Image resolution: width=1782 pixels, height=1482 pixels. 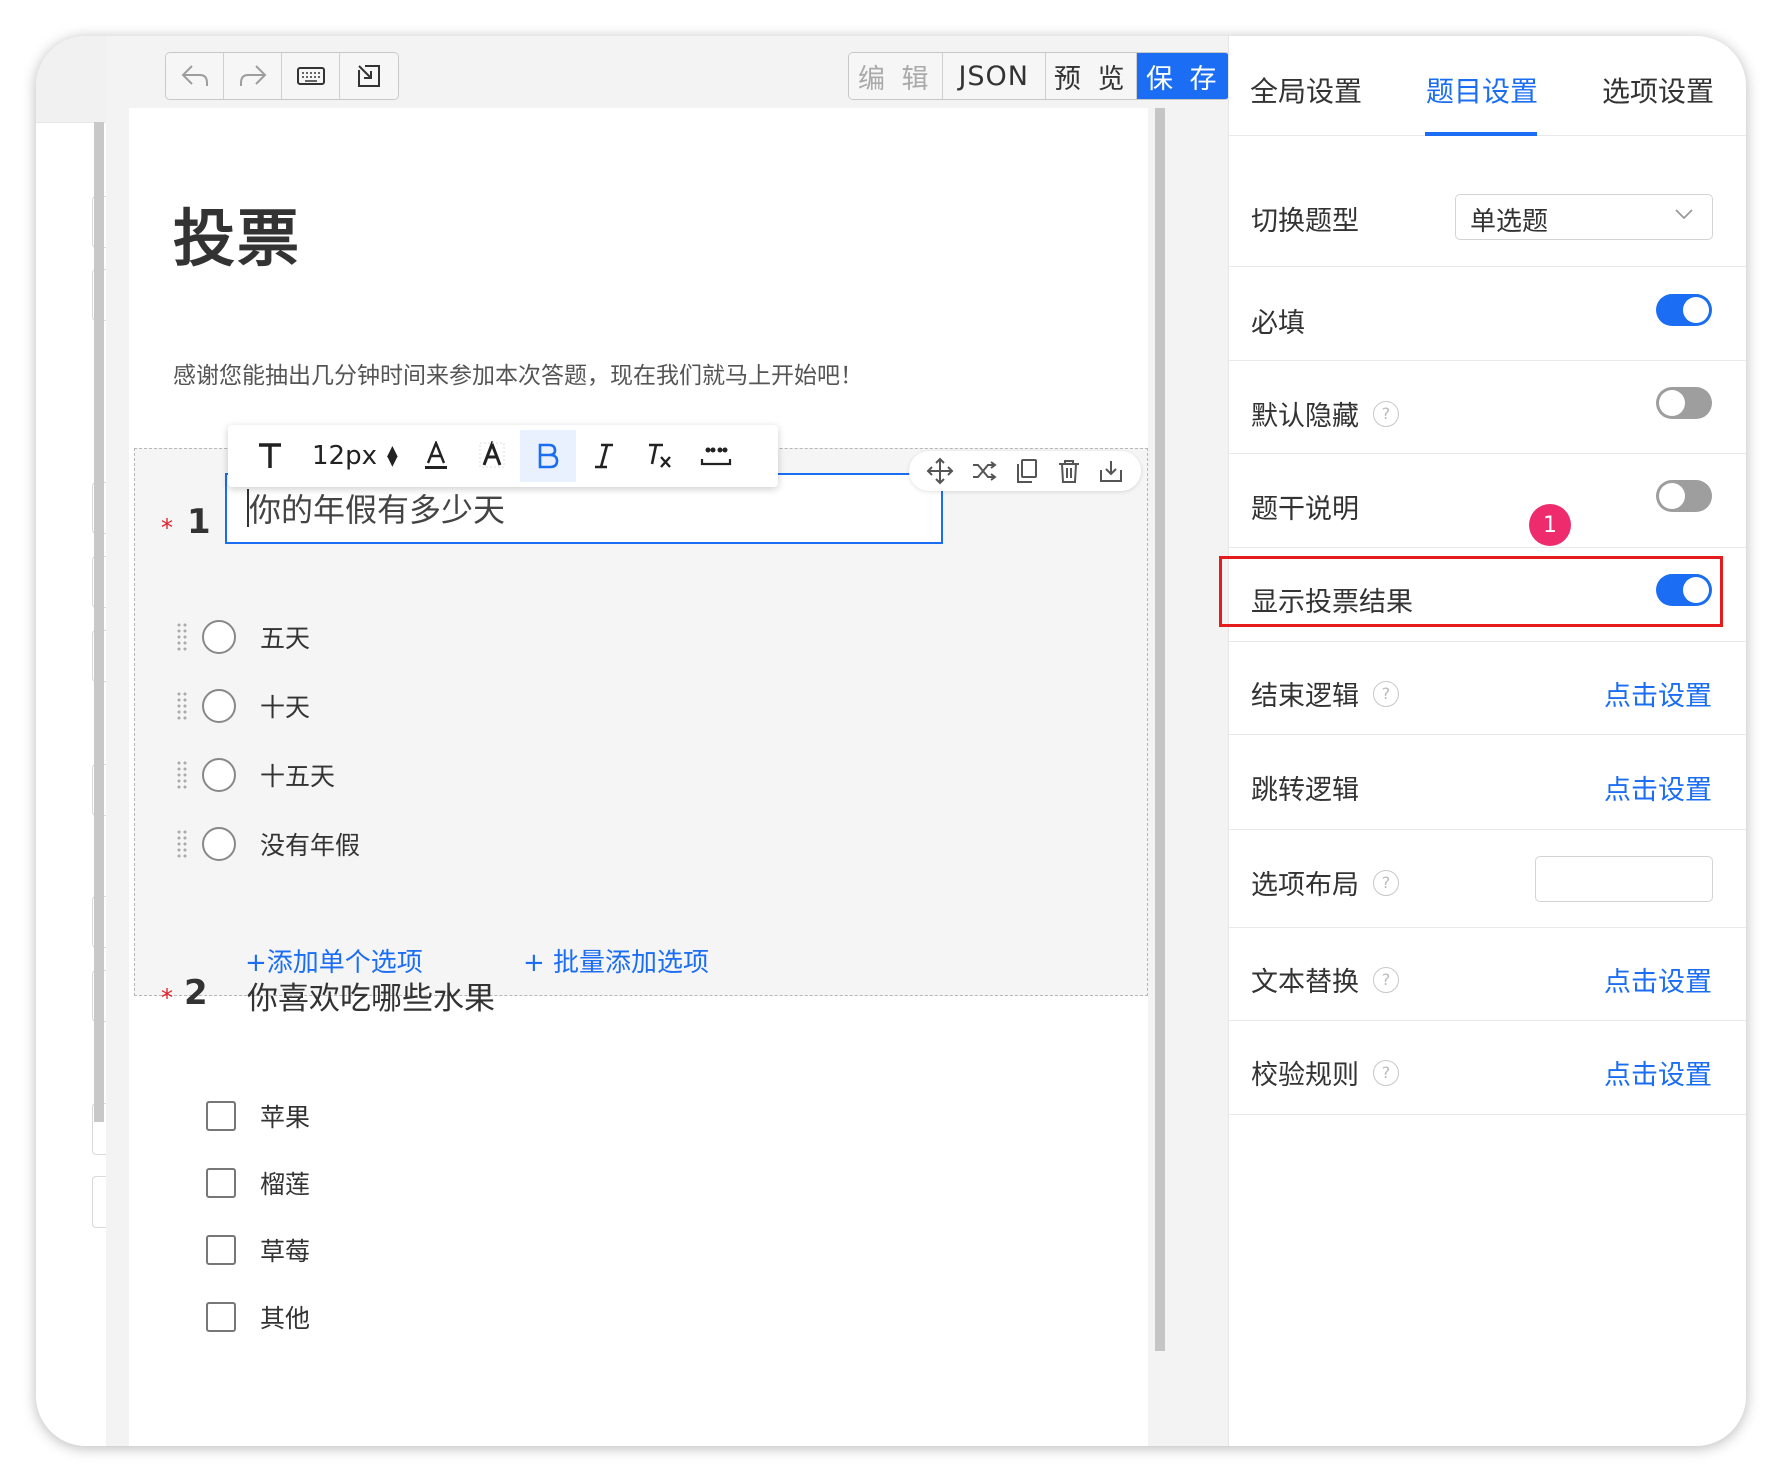 I want to click on option-row: 没有年假, so click(x=268, y=844).